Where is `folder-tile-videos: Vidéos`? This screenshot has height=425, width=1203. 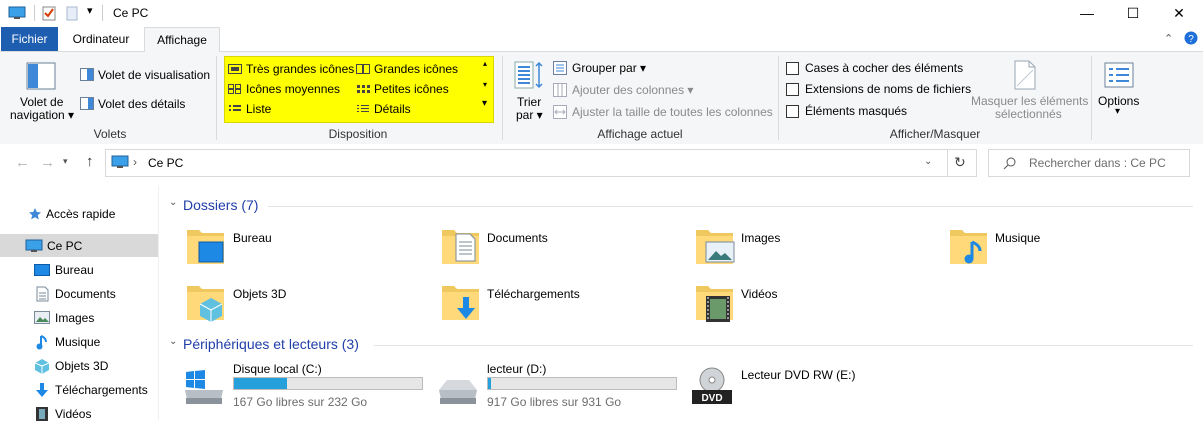 folder-tile-videos: Vidéos is located at coordinates (814, 304).